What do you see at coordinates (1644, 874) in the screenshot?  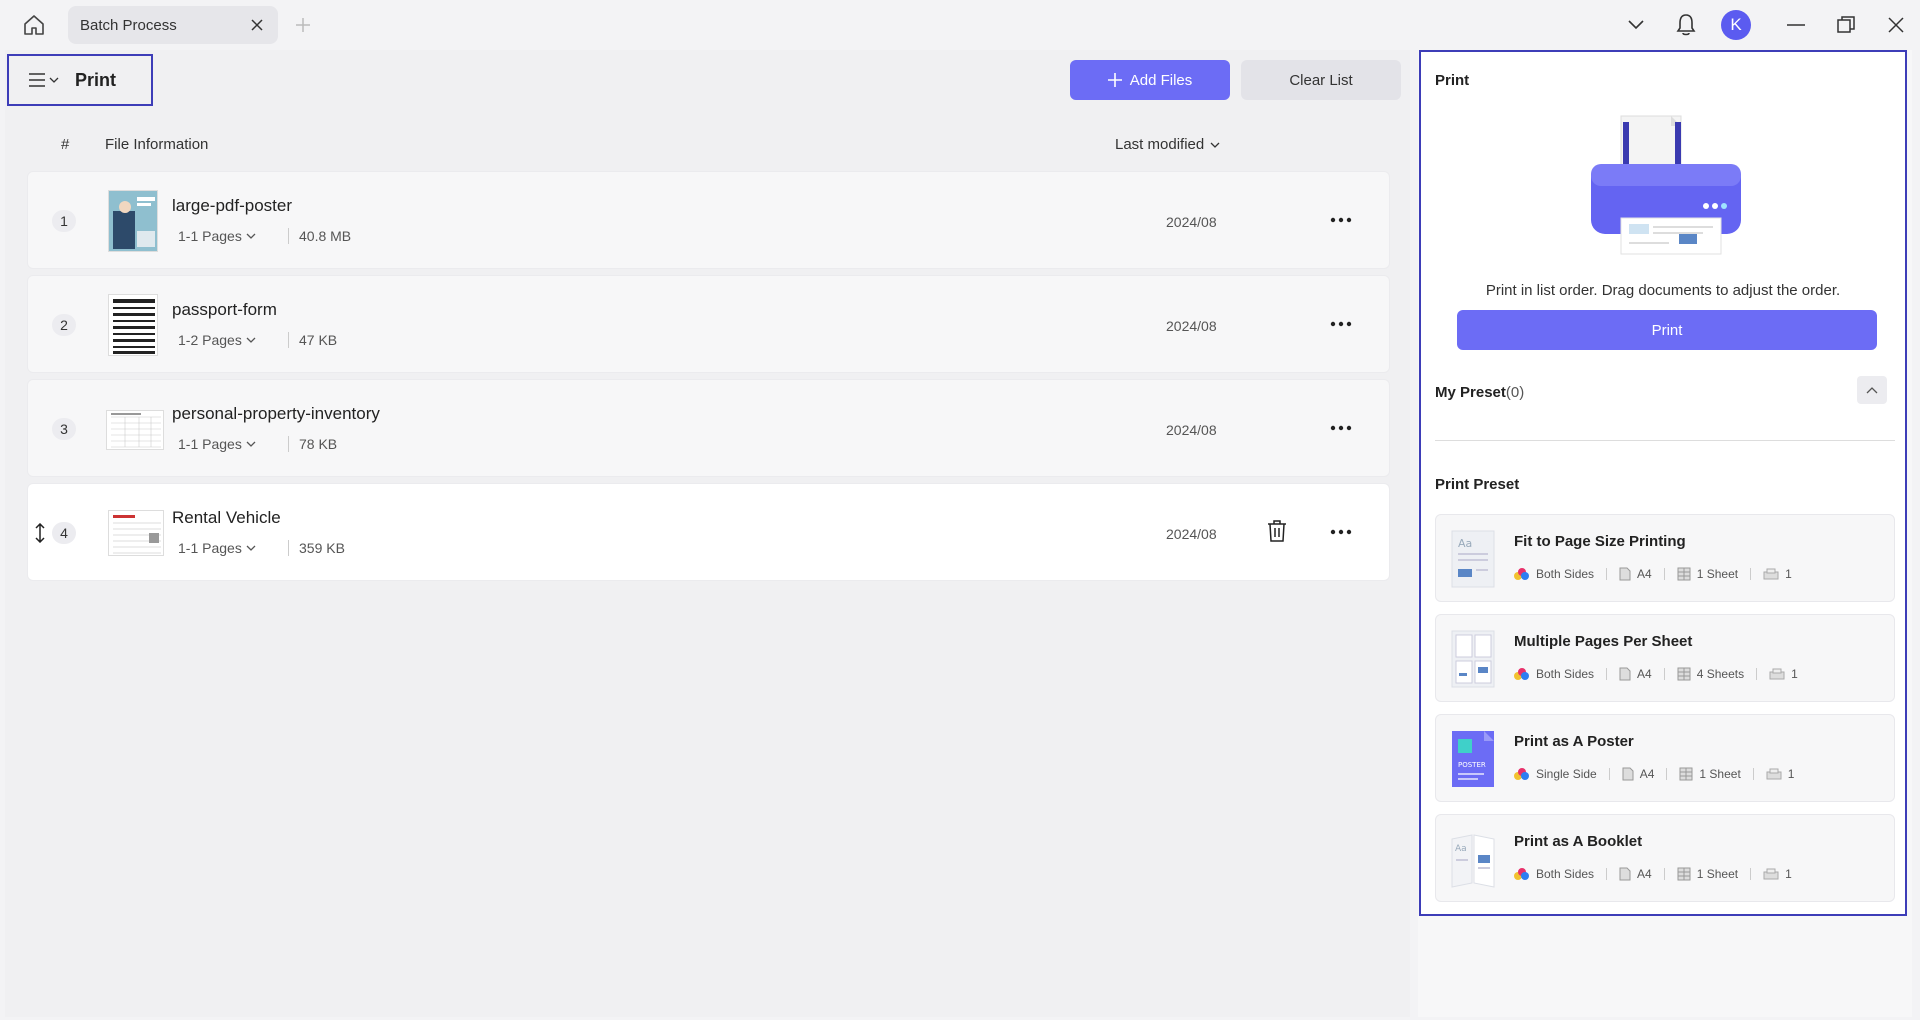 I see `preset-paper: A4` at bounding box center [1644, 874].